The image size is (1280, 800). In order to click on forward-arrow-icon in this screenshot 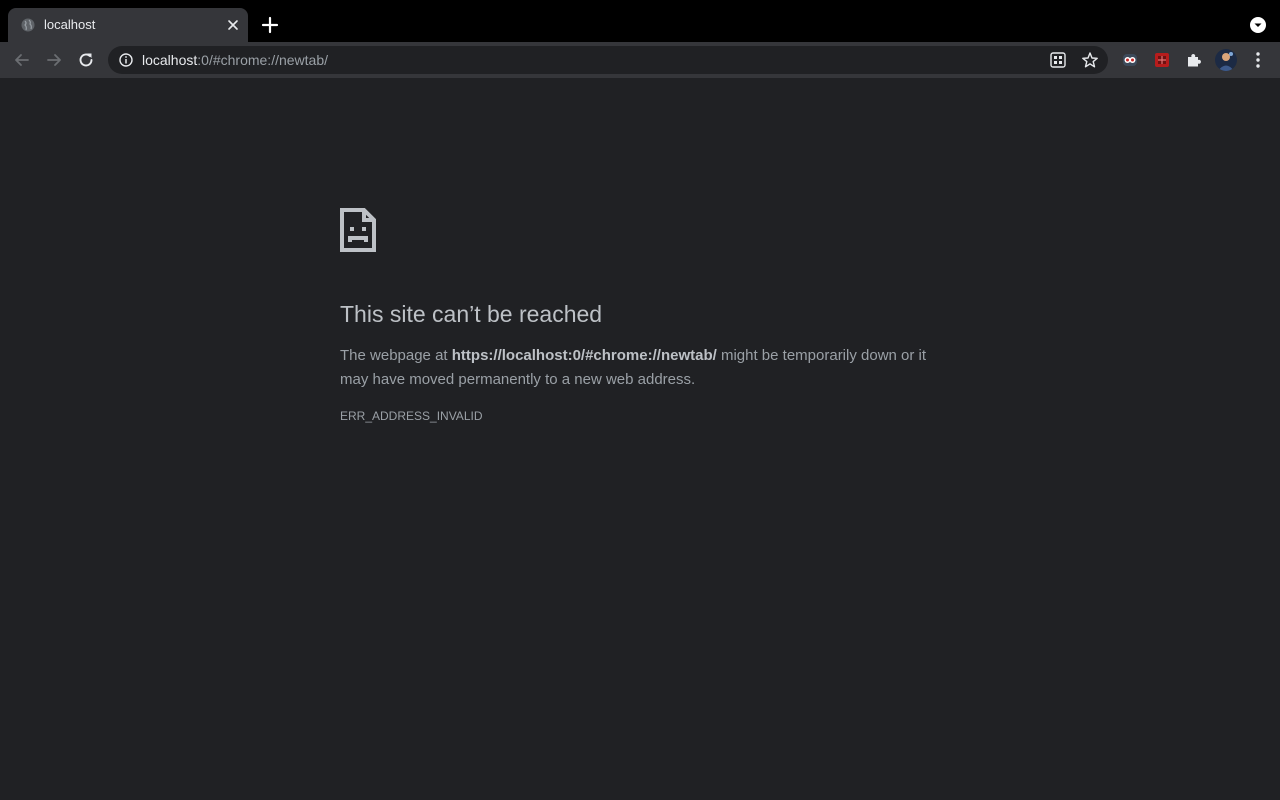, I will do `click(54, 60)`.